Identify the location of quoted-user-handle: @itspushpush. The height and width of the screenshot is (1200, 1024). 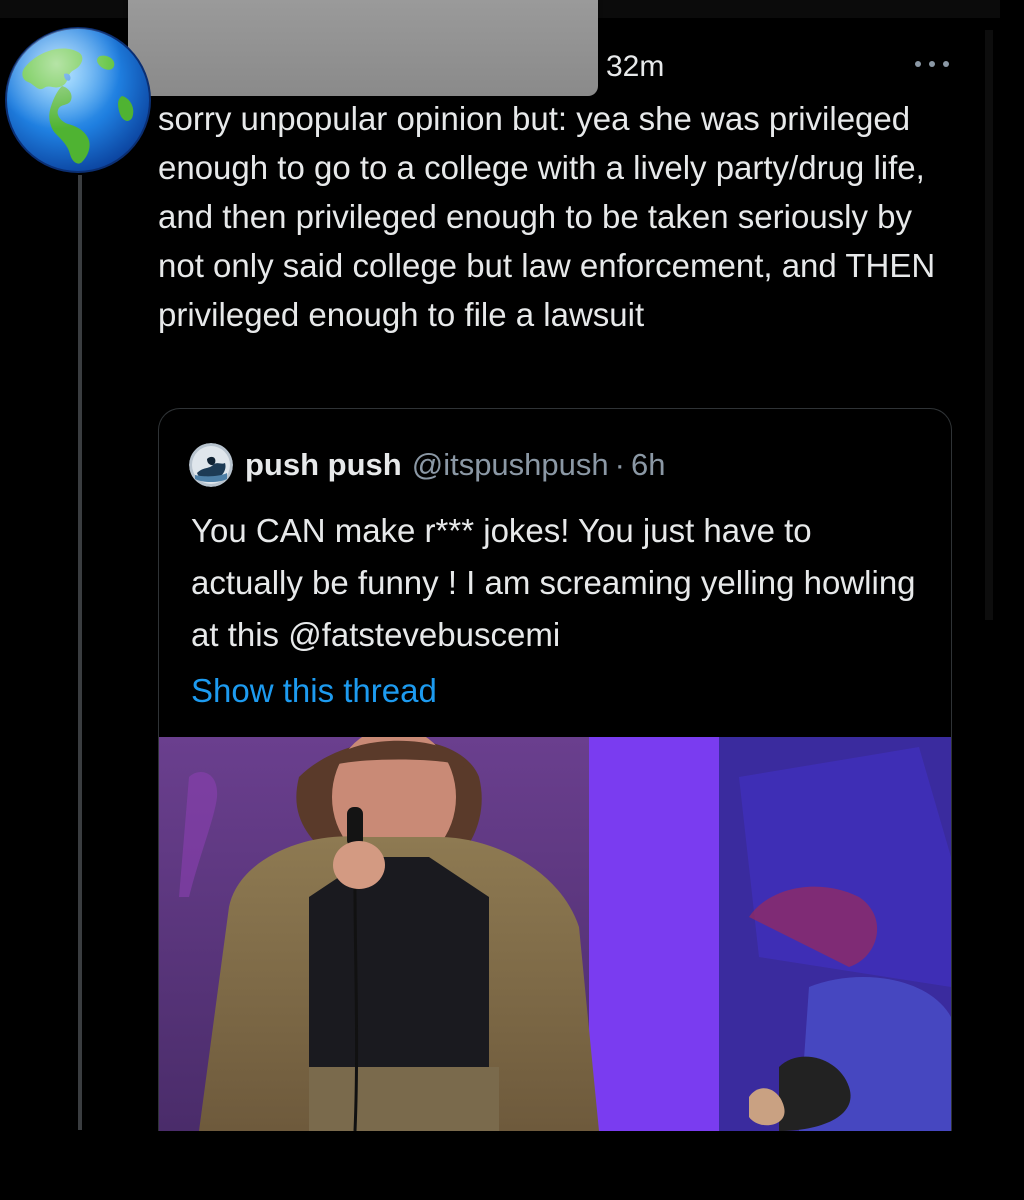
(510, 465).